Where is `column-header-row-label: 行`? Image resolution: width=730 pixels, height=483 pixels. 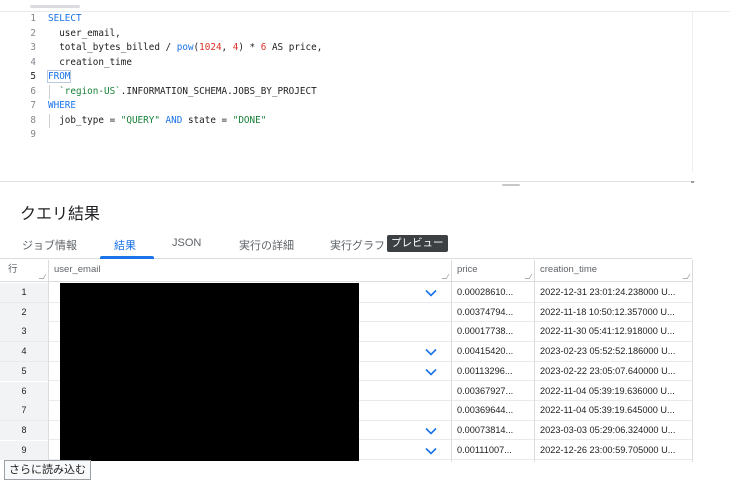
column-header-row-label: 行 is located at coordinates (13, 269).